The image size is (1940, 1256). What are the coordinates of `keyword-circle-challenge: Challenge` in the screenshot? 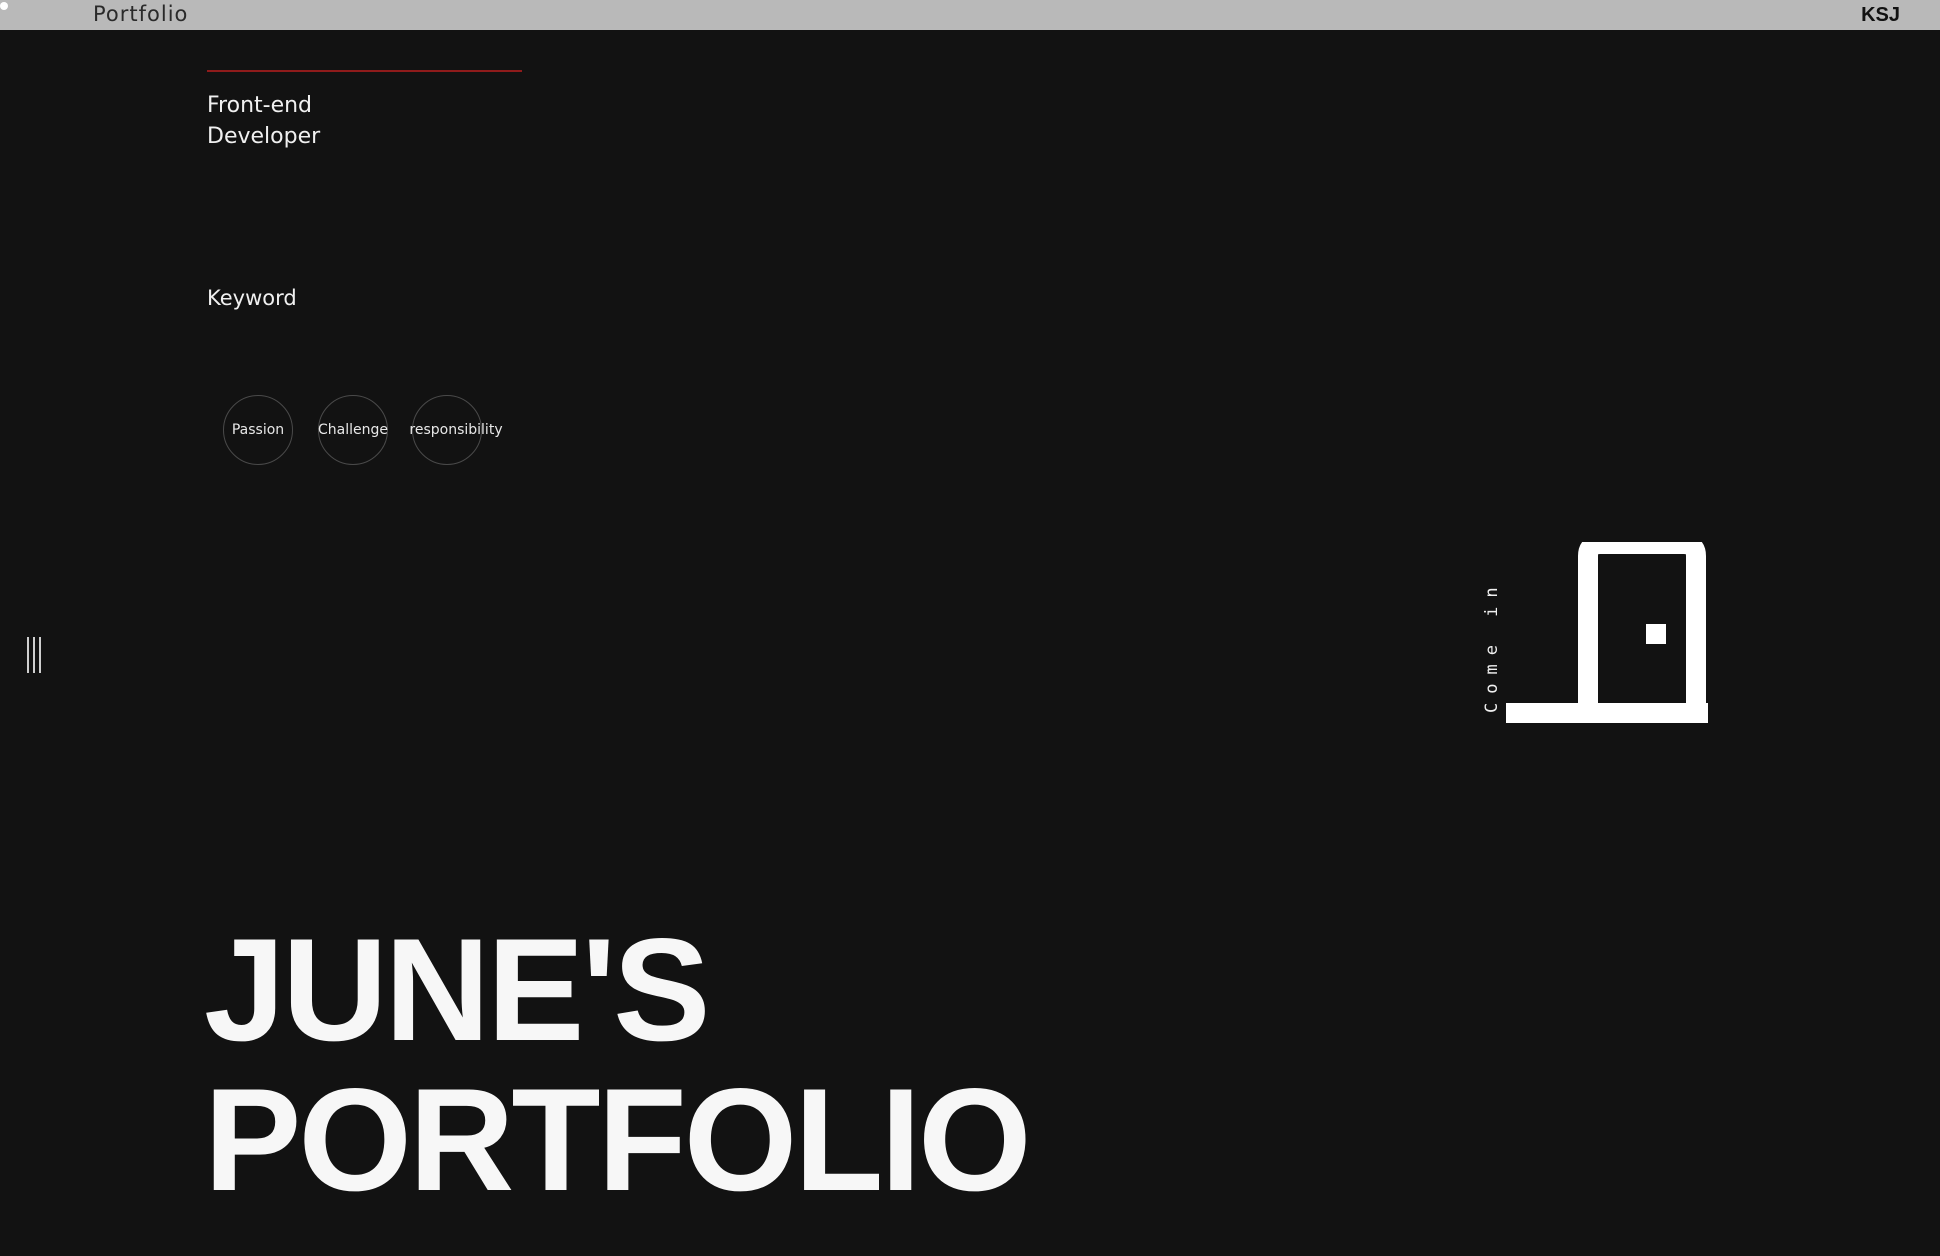 It's located at (353, 430).